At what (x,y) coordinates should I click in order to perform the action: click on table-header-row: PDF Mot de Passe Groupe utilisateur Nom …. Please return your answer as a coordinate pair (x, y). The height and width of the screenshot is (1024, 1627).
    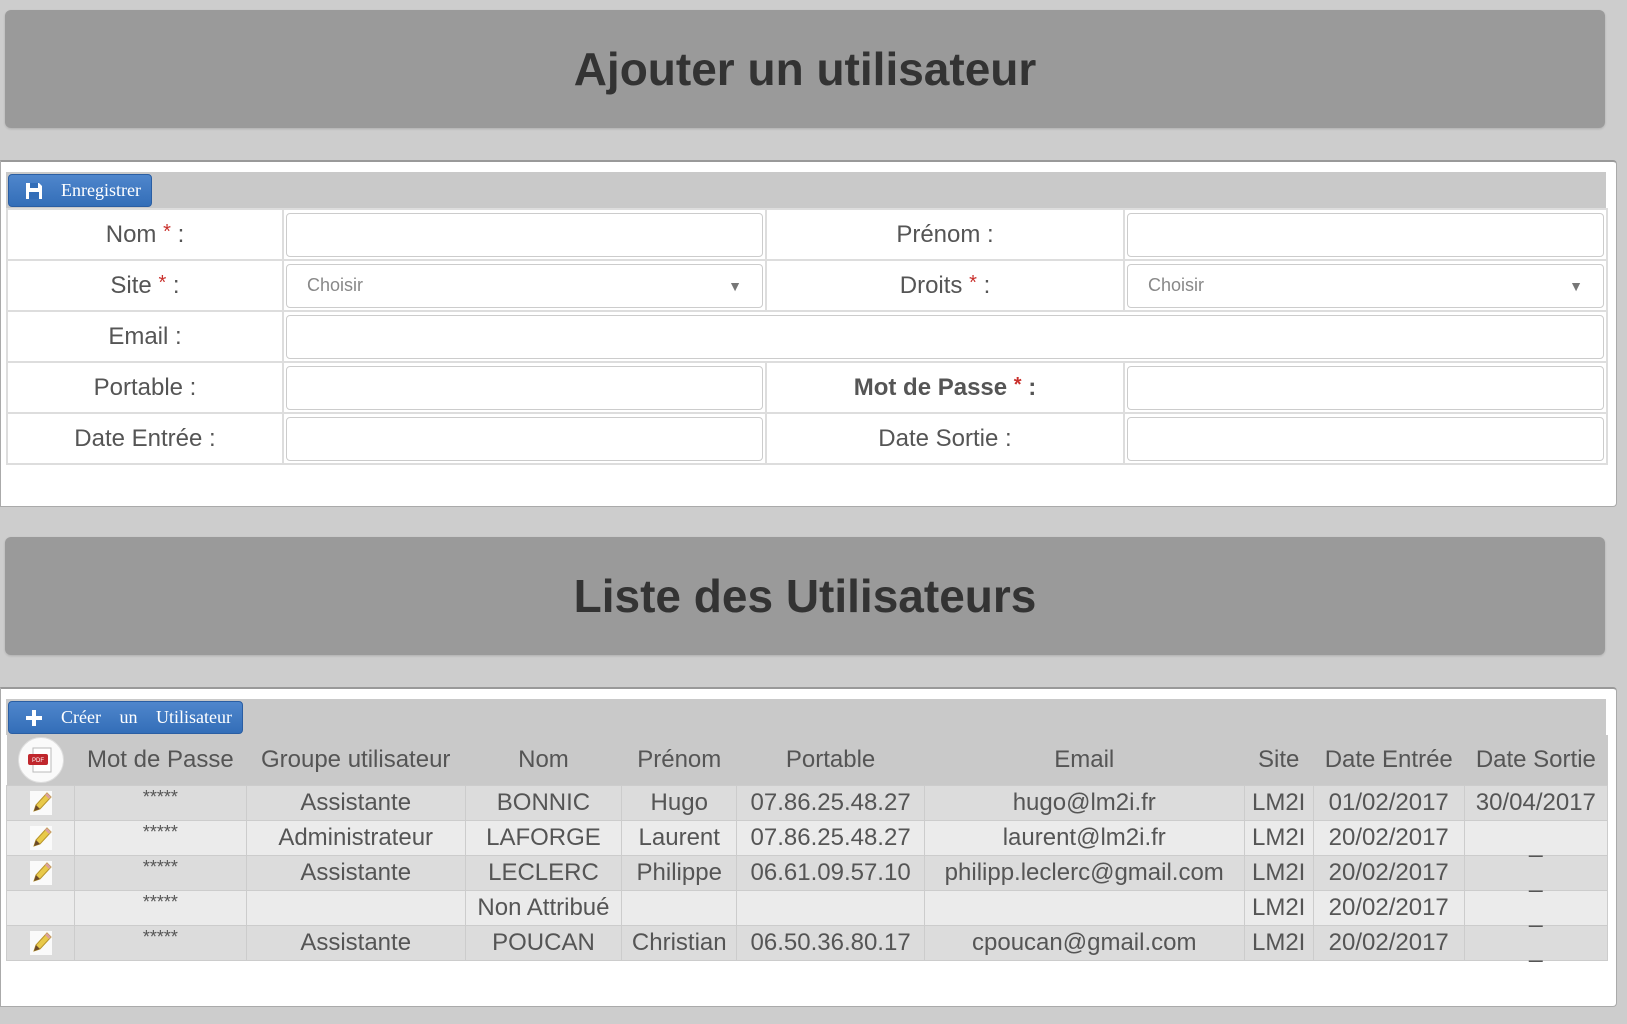
    Looking at the image, I should click on (807, 760).